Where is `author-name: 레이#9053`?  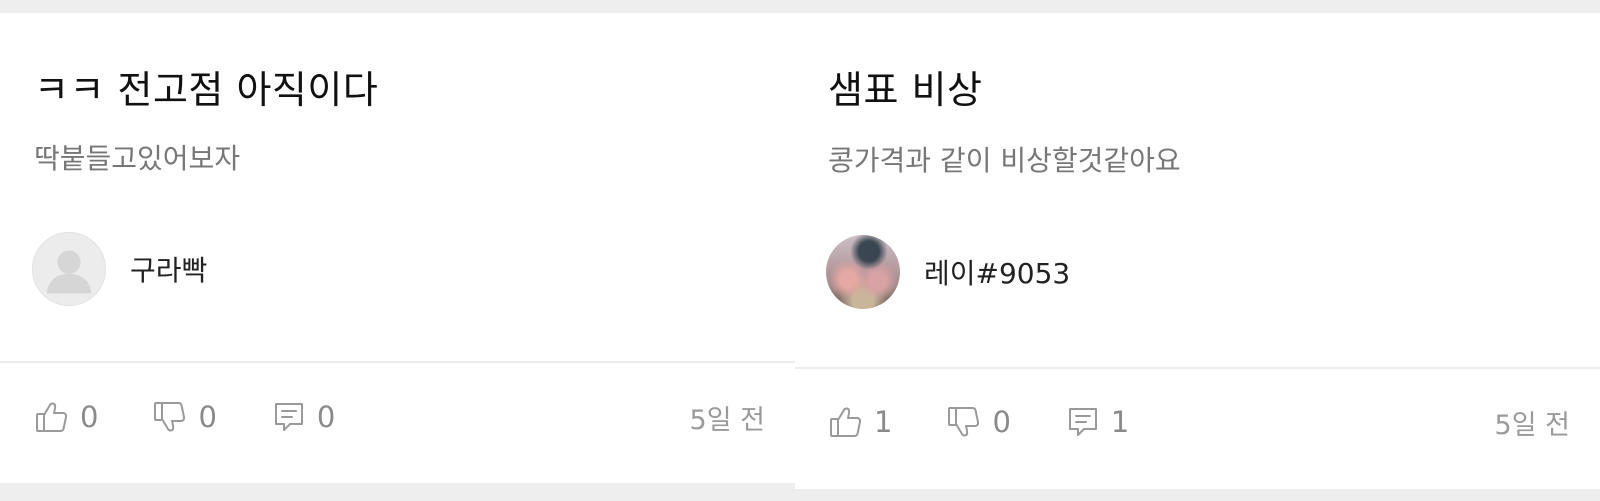 author-name: 레이#9053 is located at coordinates (997, 272).